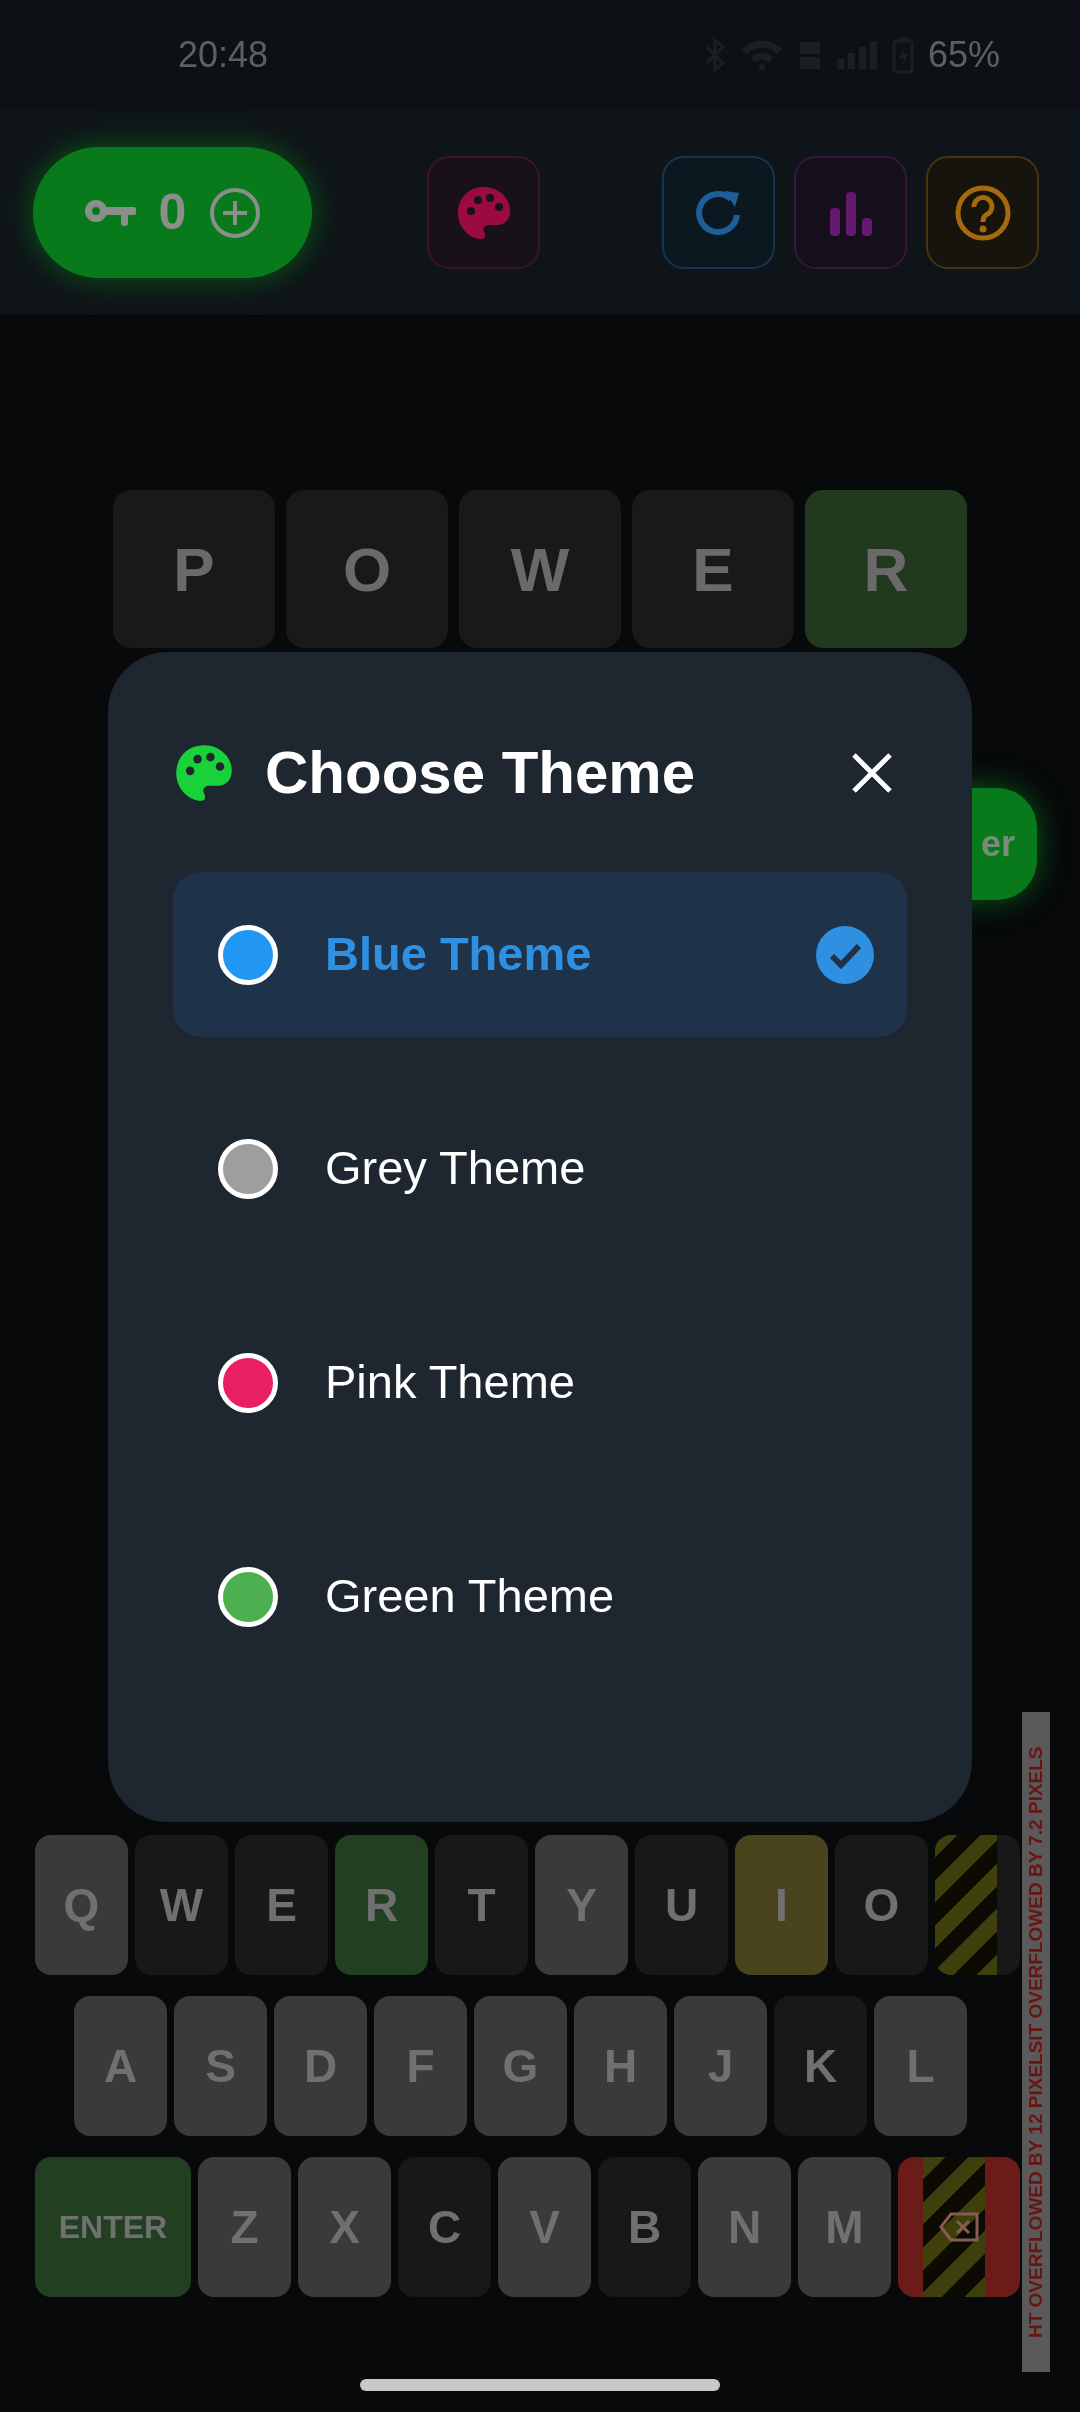  I want to click on keyboard-key: R, so click(381, 1905).